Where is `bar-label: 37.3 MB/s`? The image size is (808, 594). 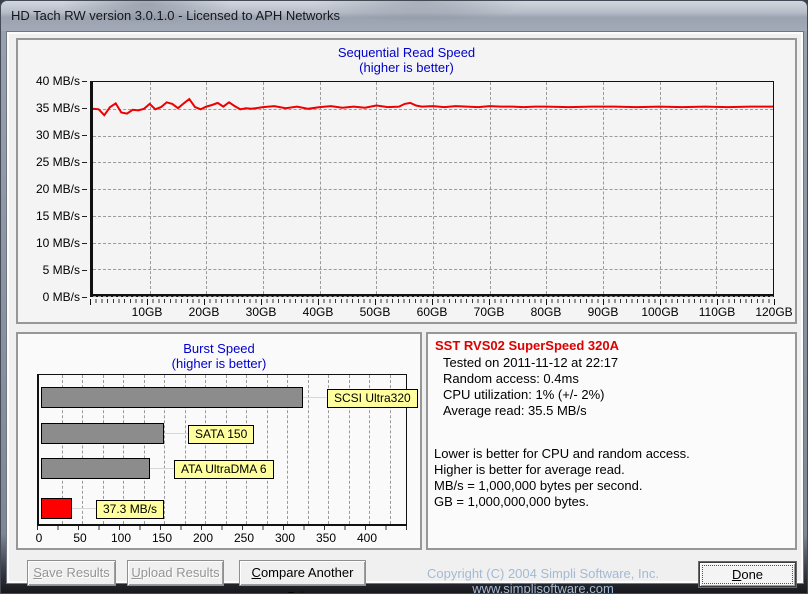 bar-label: 37.3 MB/s is located at coordinates (130, 509).